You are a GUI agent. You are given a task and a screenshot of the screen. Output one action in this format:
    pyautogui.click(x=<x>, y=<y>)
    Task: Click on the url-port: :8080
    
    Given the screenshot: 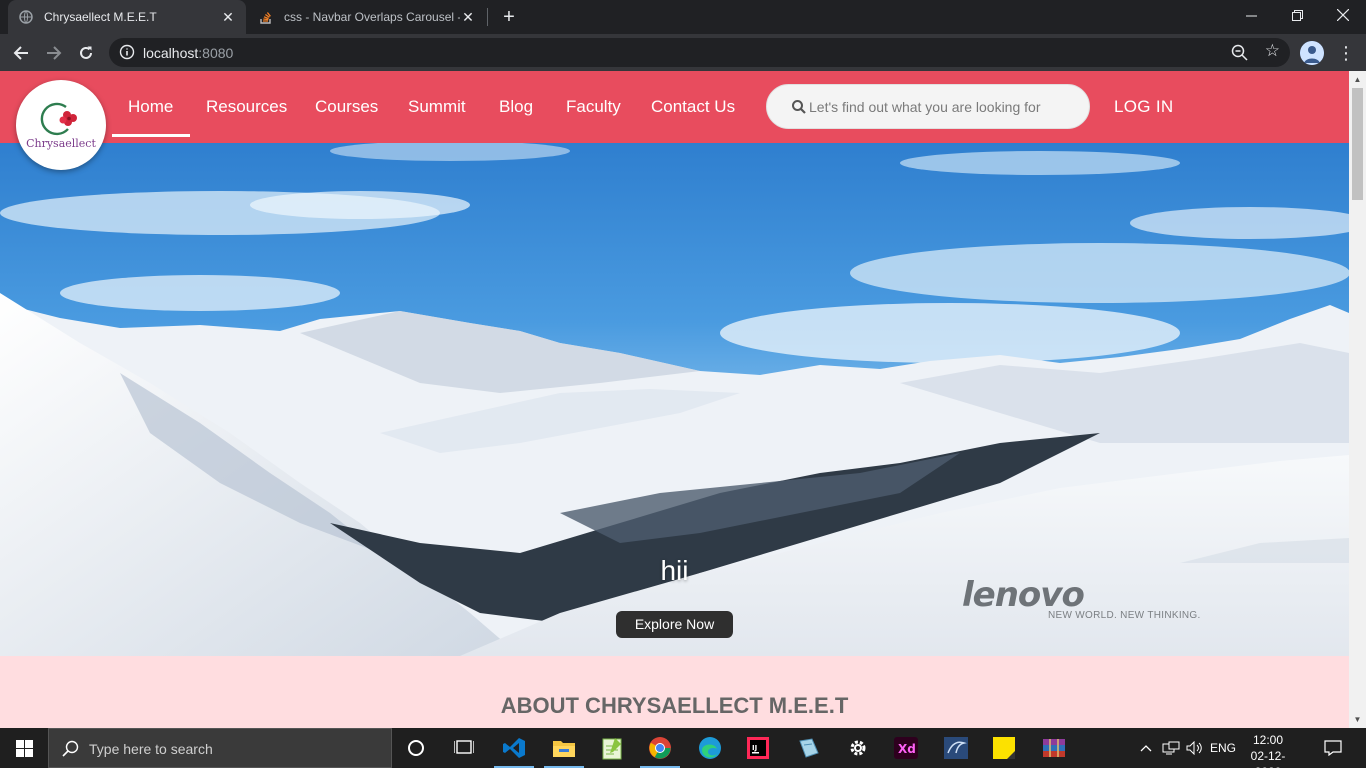 What is the action you would take?
    pyautogui.click(x=216, y=53)
    